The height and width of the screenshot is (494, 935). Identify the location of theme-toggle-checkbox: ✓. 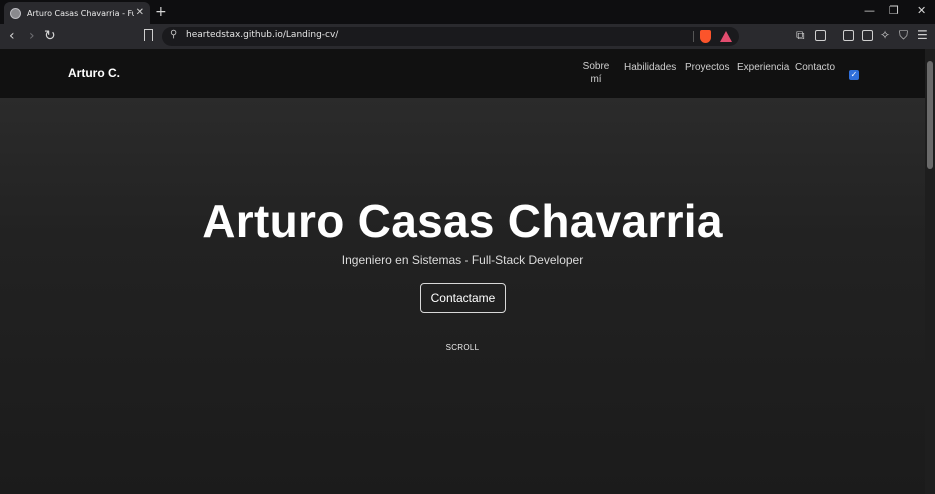
(854, 75).